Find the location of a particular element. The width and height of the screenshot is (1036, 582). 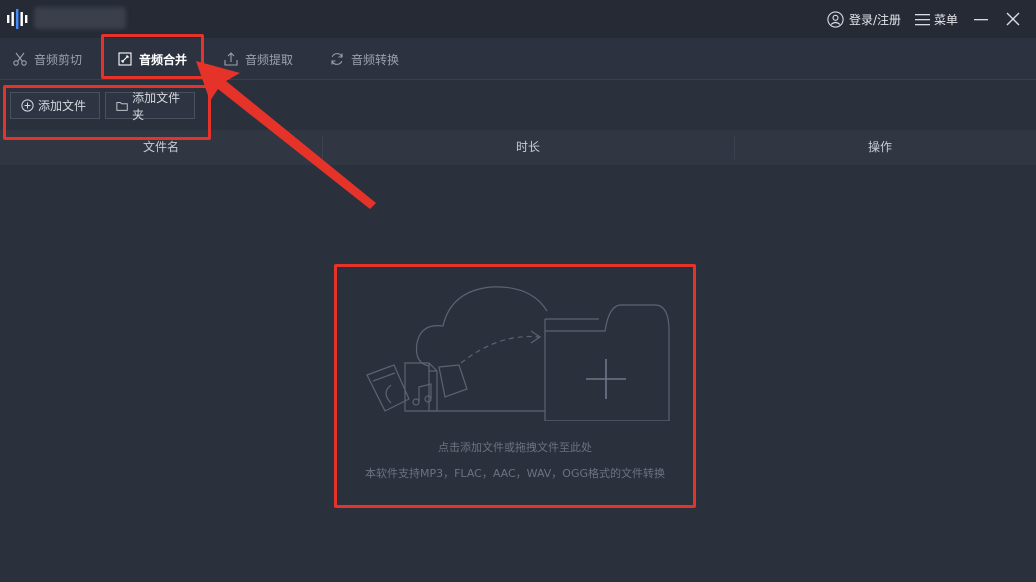

feature-tab-bar: 音频剪切 音频合并 音频提取 音频转换 is located at coordinates (518, 59).